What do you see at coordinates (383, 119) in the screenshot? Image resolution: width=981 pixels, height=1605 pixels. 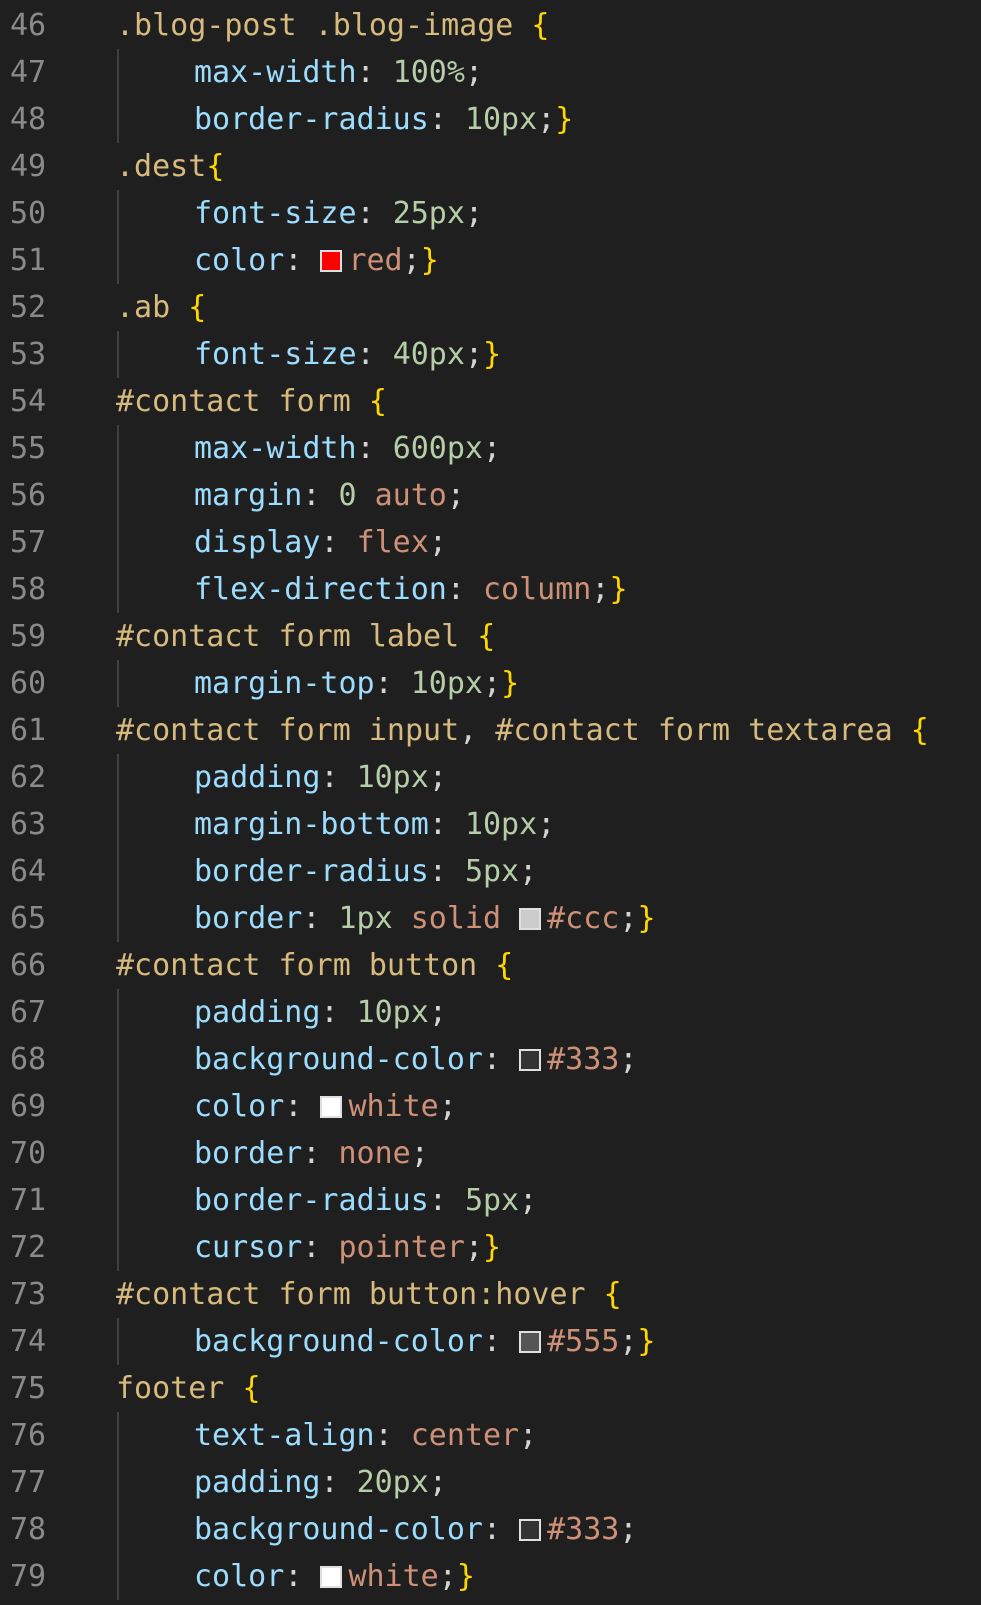 I see `code-text: border-radius: 10px;}` at bounding box center [383, 119].